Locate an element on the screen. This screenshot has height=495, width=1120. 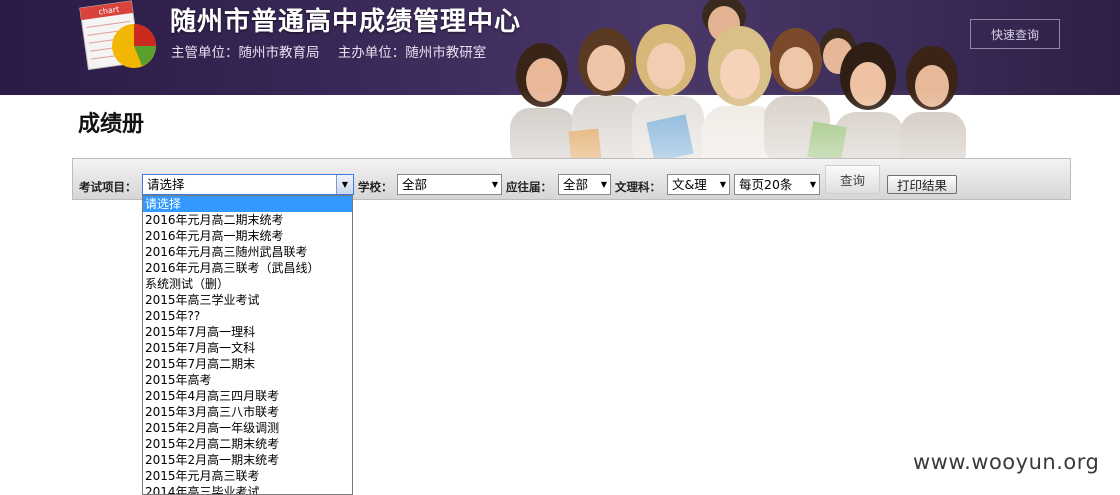
school-select-value: 全部 is located at coordinates (415, 184).